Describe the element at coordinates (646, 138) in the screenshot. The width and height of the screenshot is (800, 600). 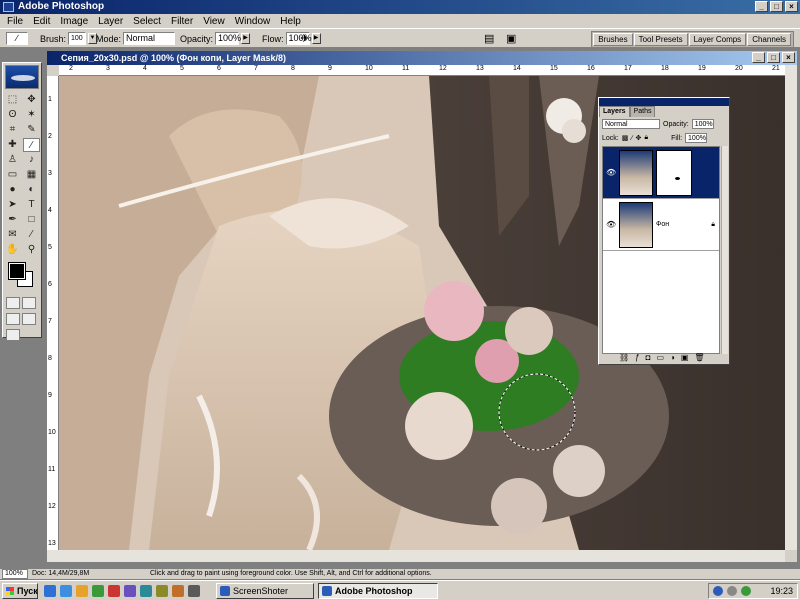
I see `lock-all-icon: 🔒︎` at that location.